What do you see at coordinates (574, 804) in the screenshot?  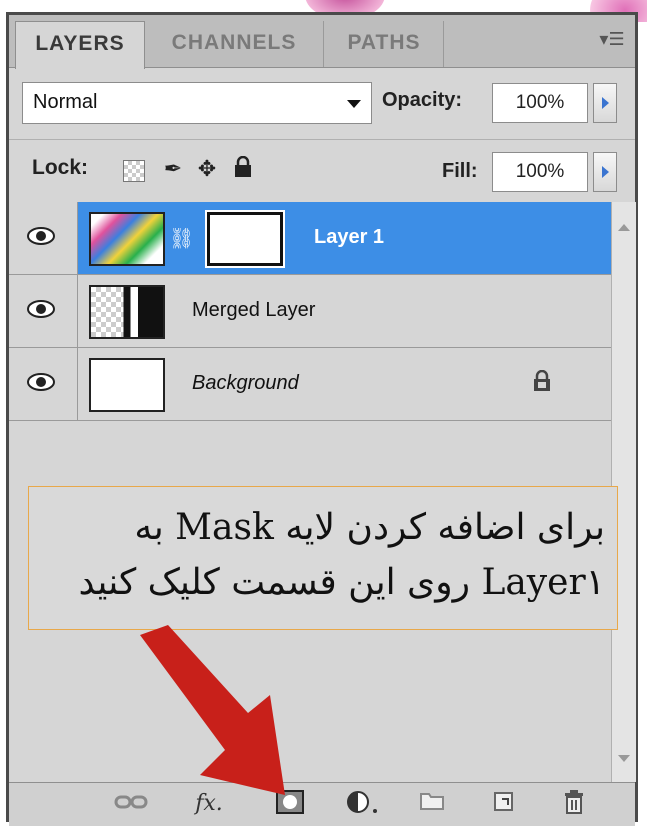 I see `trash-icon` at bounding box center [574, 804].